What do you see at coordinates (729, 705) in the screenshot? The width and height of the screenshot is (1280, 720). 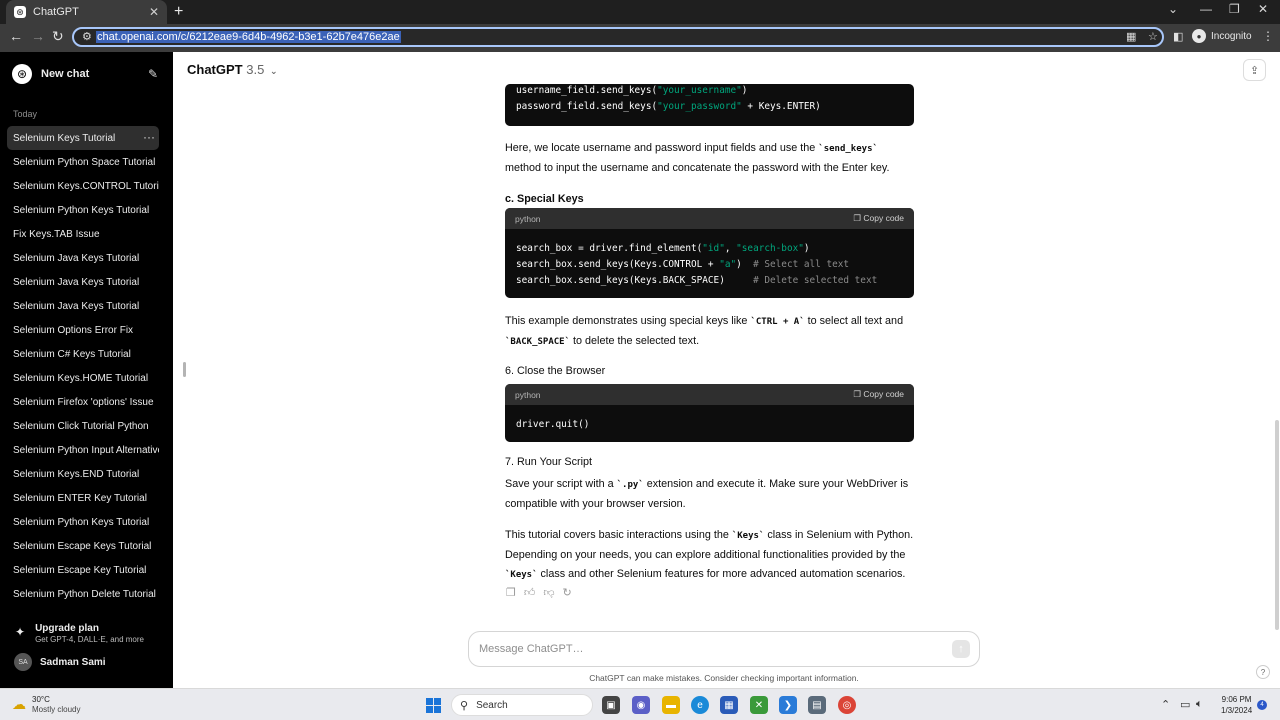 I see `store-icon: ▦` at bounding box center [729, 705].